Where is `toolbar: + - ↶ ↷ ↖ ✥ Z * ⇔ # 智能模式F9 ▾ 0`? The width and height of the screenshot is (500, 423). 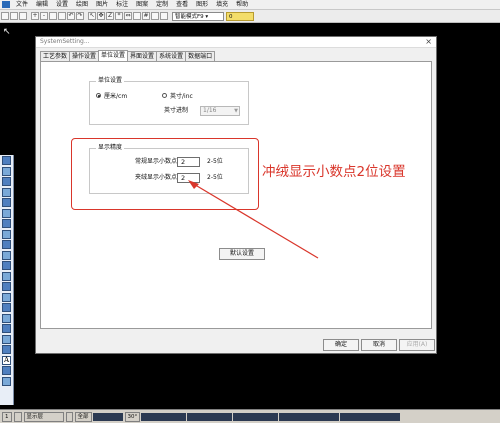 toolbar: + - ↶ ↷ ↖ ✥ Z * ⇔ # 智能模式F9 ▾ 0 is located at coordinates (250, 16).